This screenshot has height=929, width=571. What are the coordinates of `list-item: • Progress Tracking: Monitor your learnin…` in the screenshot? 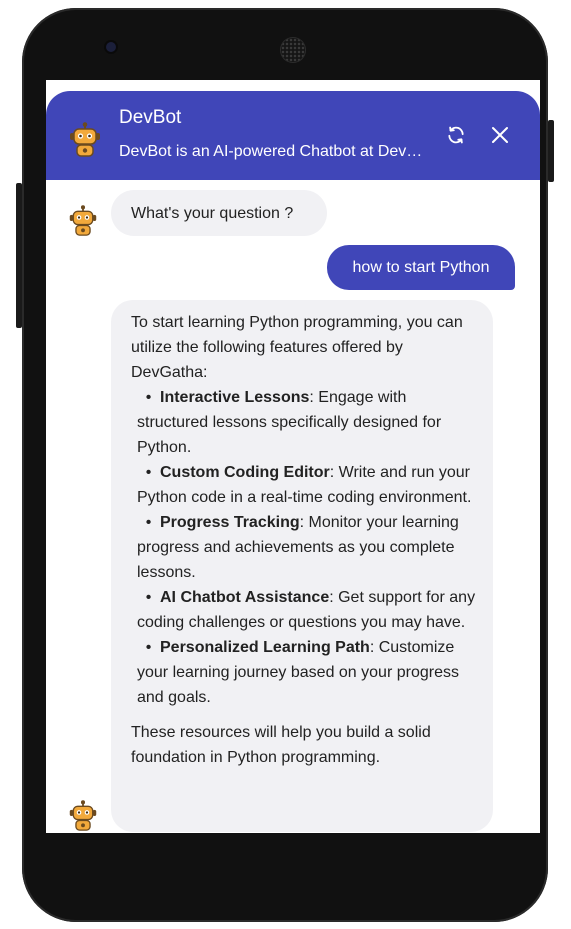 It's located at (298, 547).